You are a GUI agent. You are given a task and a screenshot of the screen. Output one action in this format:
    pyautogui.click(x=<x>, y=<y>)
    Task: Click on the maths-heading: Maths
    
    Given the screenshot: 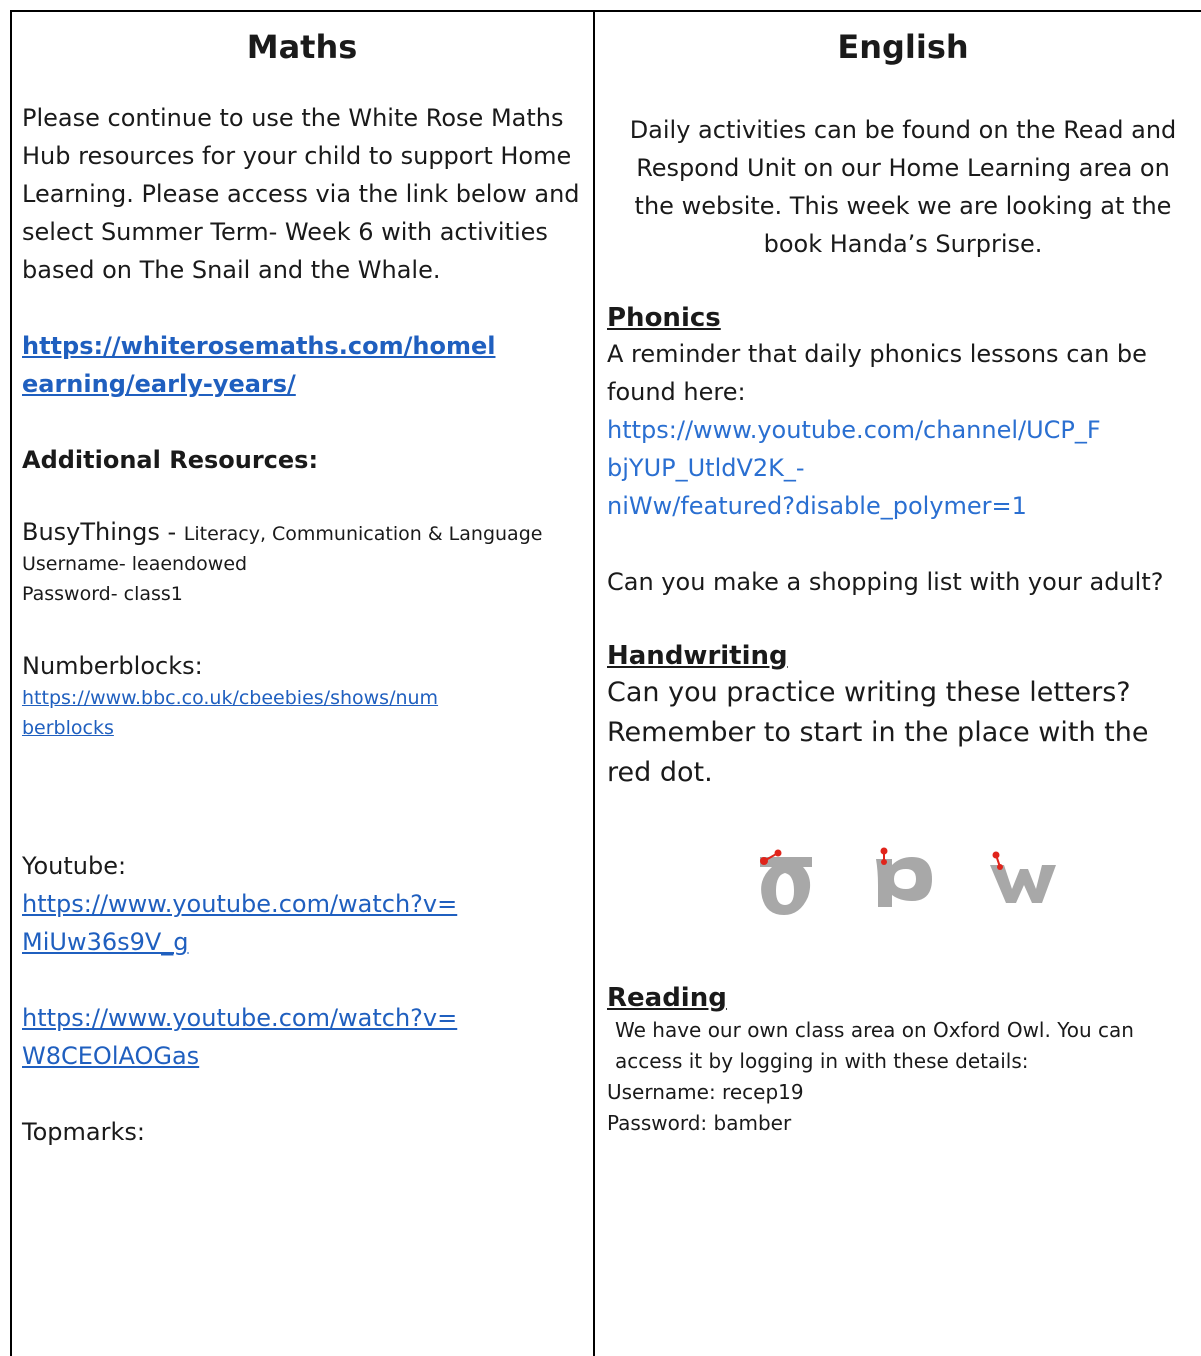 What is the action you would take?
    pyautogui.click(x=302, y=47)
    